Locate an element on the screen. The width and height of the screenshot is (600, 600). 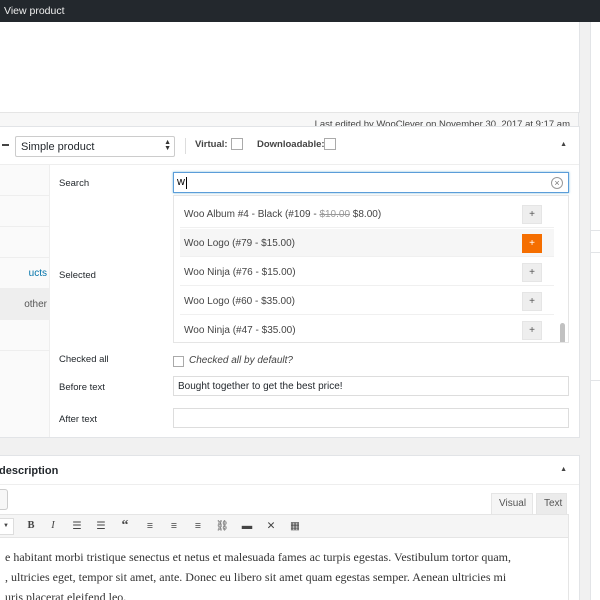
downloadable-label: Downloadable: is located at coordinates (291, 144).